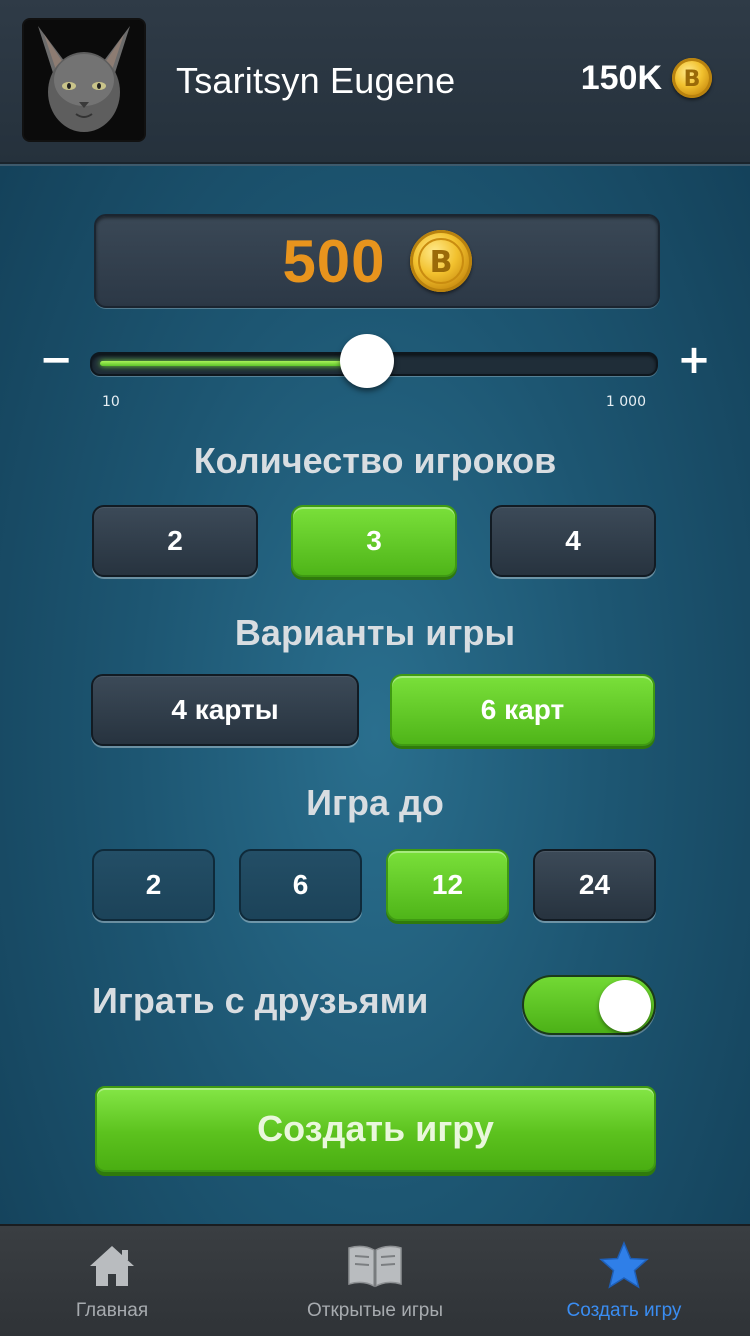 Image resolution: width=750 pixels, height=1336 pixels. Describe the element at coordinates (225, 710) in the screenshot. I see `variant-4-cards: 4 карты` at that location.